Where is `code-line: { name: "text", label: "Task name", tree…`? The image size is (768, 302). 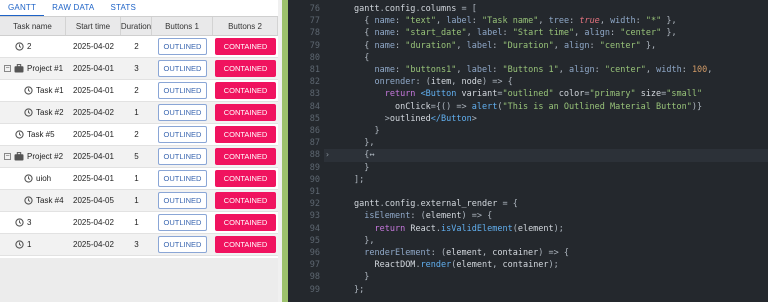 code-line: { name: "text", label: "Task name", tree… is located at coordinates (515, 21).